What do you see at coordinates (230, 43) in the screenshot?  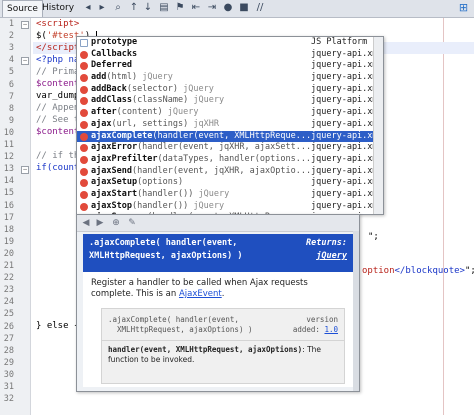 I see `completion-item: prototype JS Platform` at bounding box center [230, 43].